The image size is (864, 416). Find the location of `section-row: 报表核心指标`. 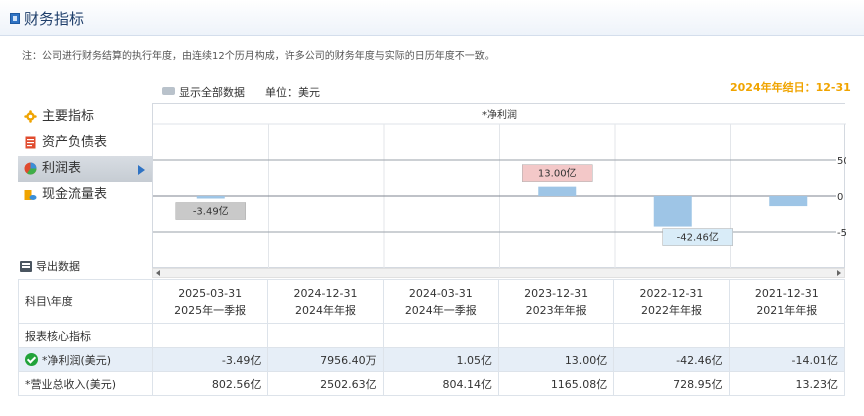

section-row: 报表核心指标 is located at coordinates (432, 335).